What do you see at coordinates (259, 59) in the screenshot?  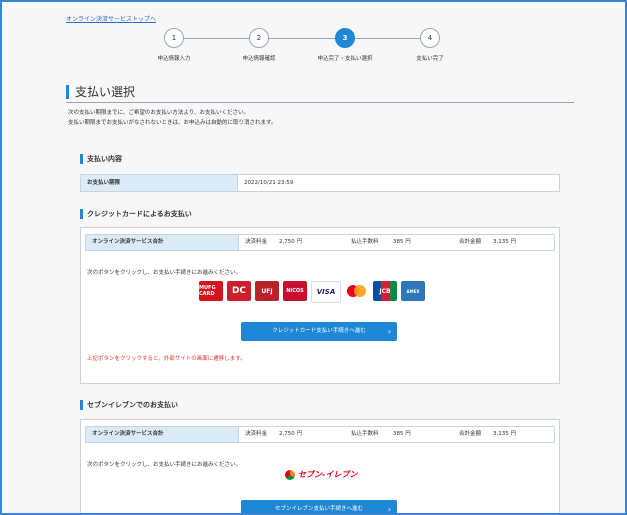 I see `step-label: 申込情報確認` at bounding box center [259, 59].